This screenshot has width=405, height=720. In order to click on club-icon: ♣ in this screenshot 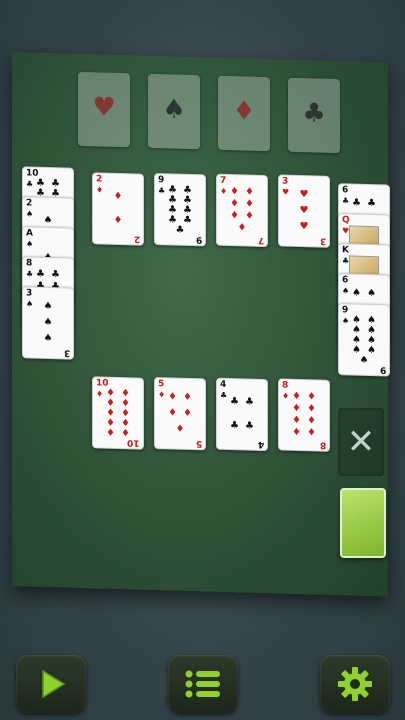, I will do `click(314, 113)`.